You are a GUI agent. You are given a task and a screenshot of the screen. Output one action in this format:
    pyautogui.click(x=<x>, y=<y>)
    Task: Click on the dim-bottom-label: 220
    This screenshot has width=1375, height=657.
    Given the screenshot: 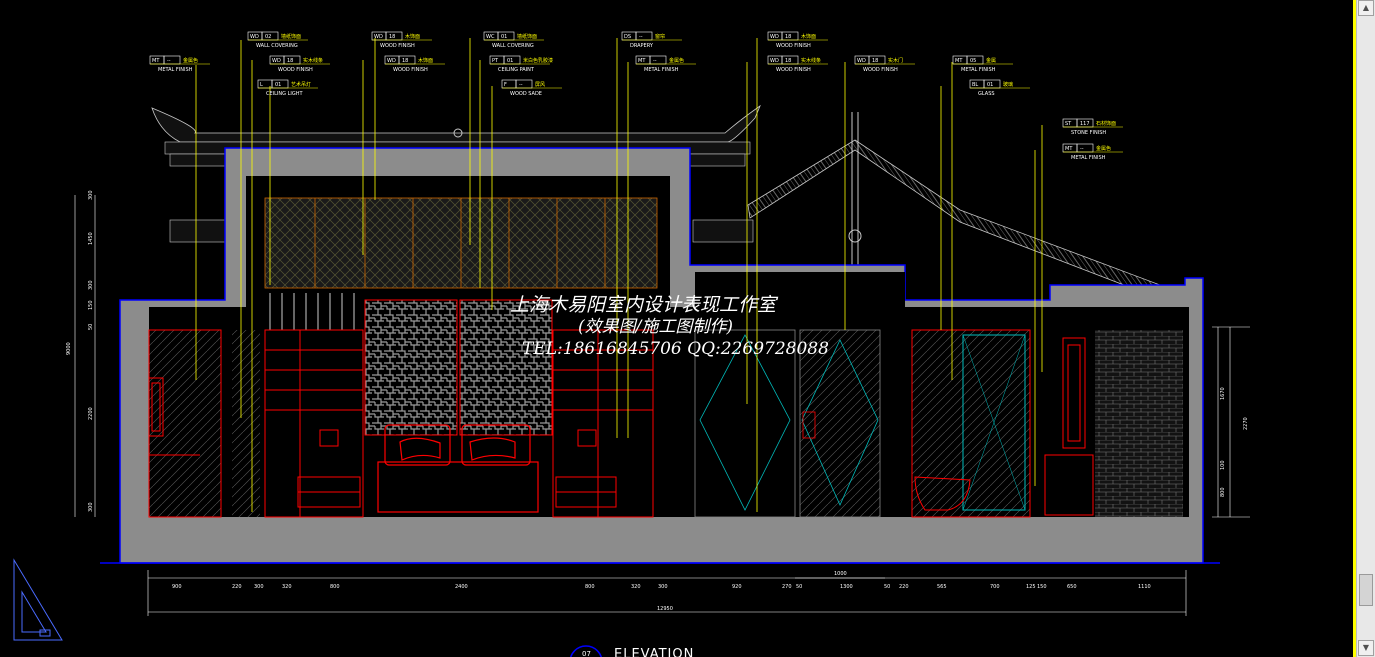 What is the action you would take?
    pyautogui.click(x=904, y=587)
    